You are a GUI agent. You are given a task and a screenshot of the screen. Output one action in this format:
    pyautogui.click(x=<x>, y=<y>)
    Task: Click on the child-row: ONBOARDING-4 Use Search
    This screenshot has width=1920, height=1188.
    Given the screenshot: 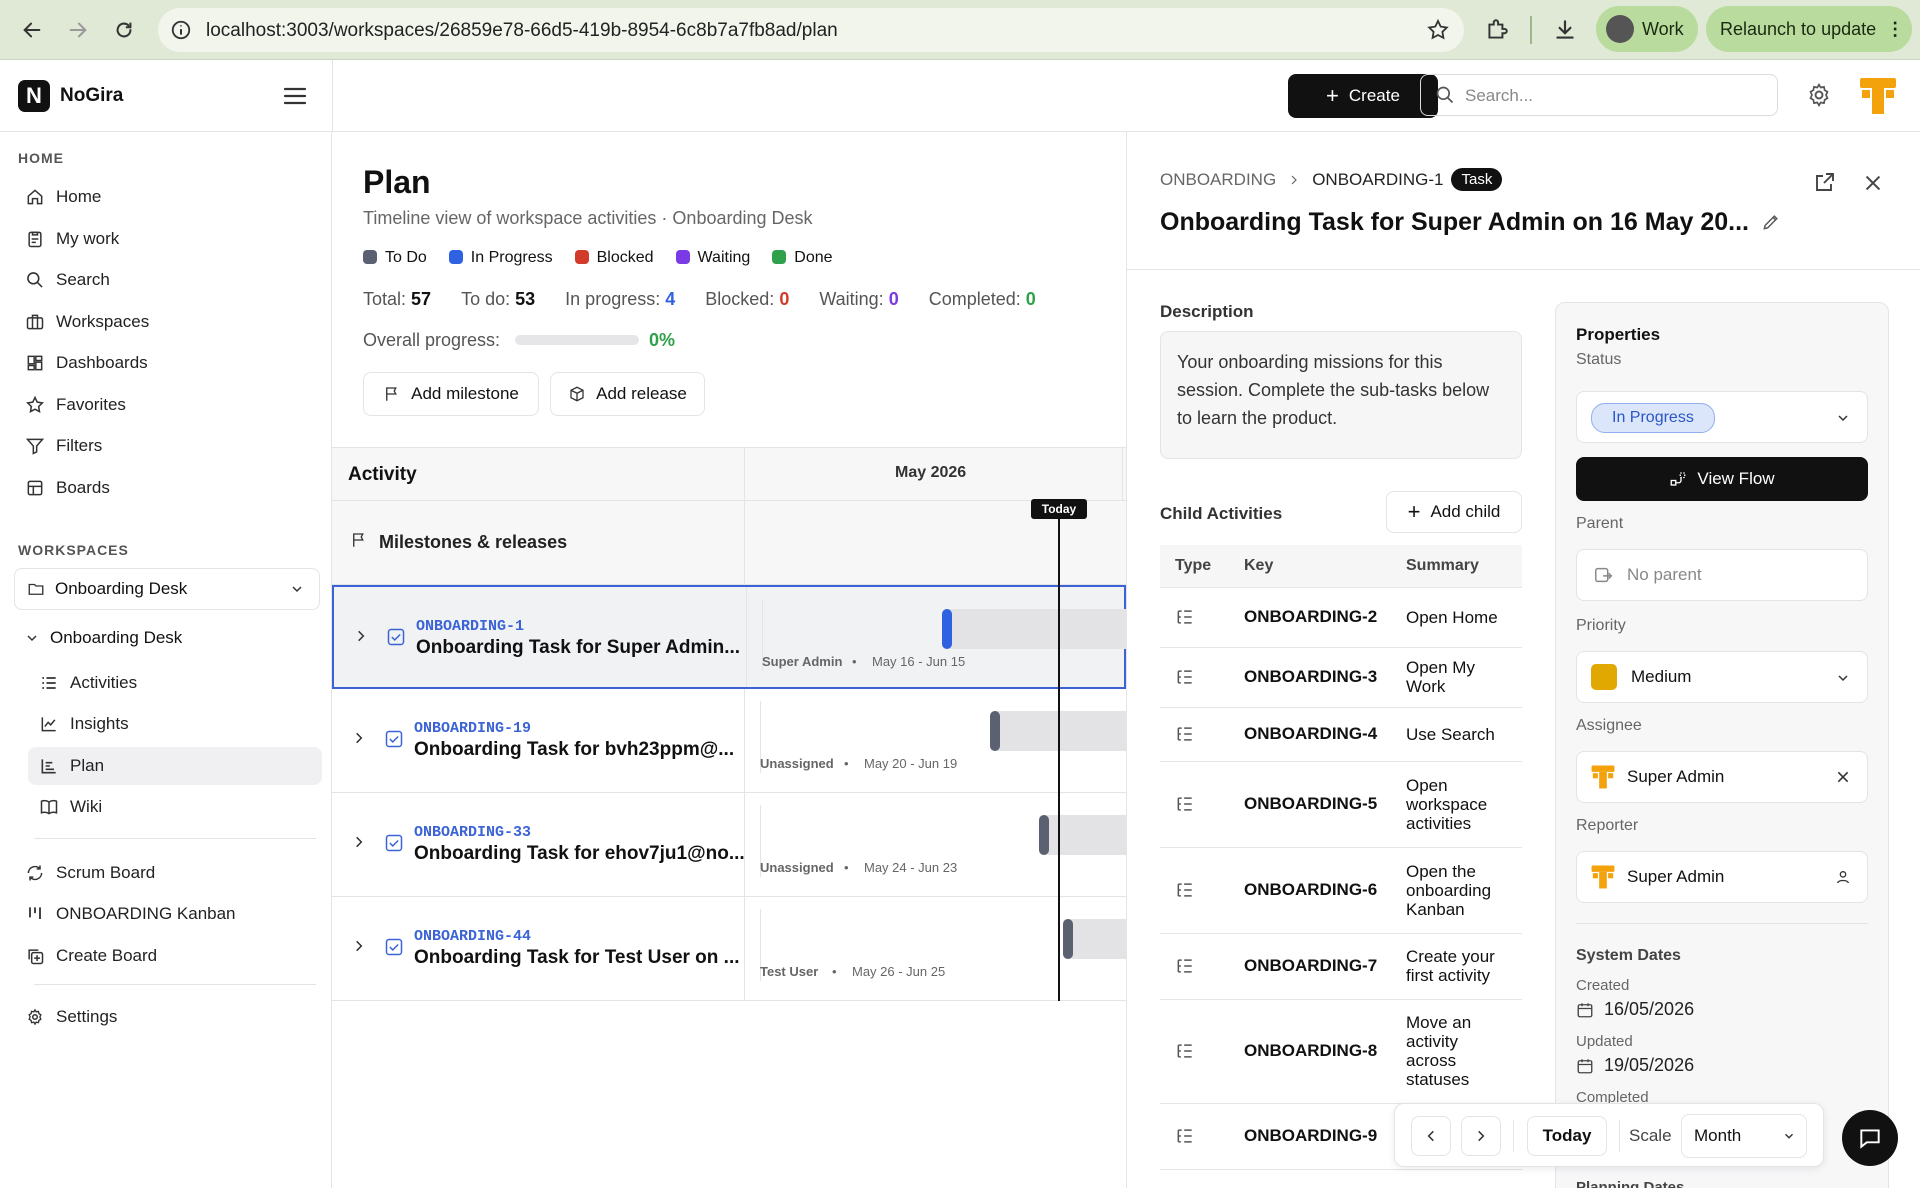 What is the action you would take?
    pyautogui.click(x=1341, y=734)
    